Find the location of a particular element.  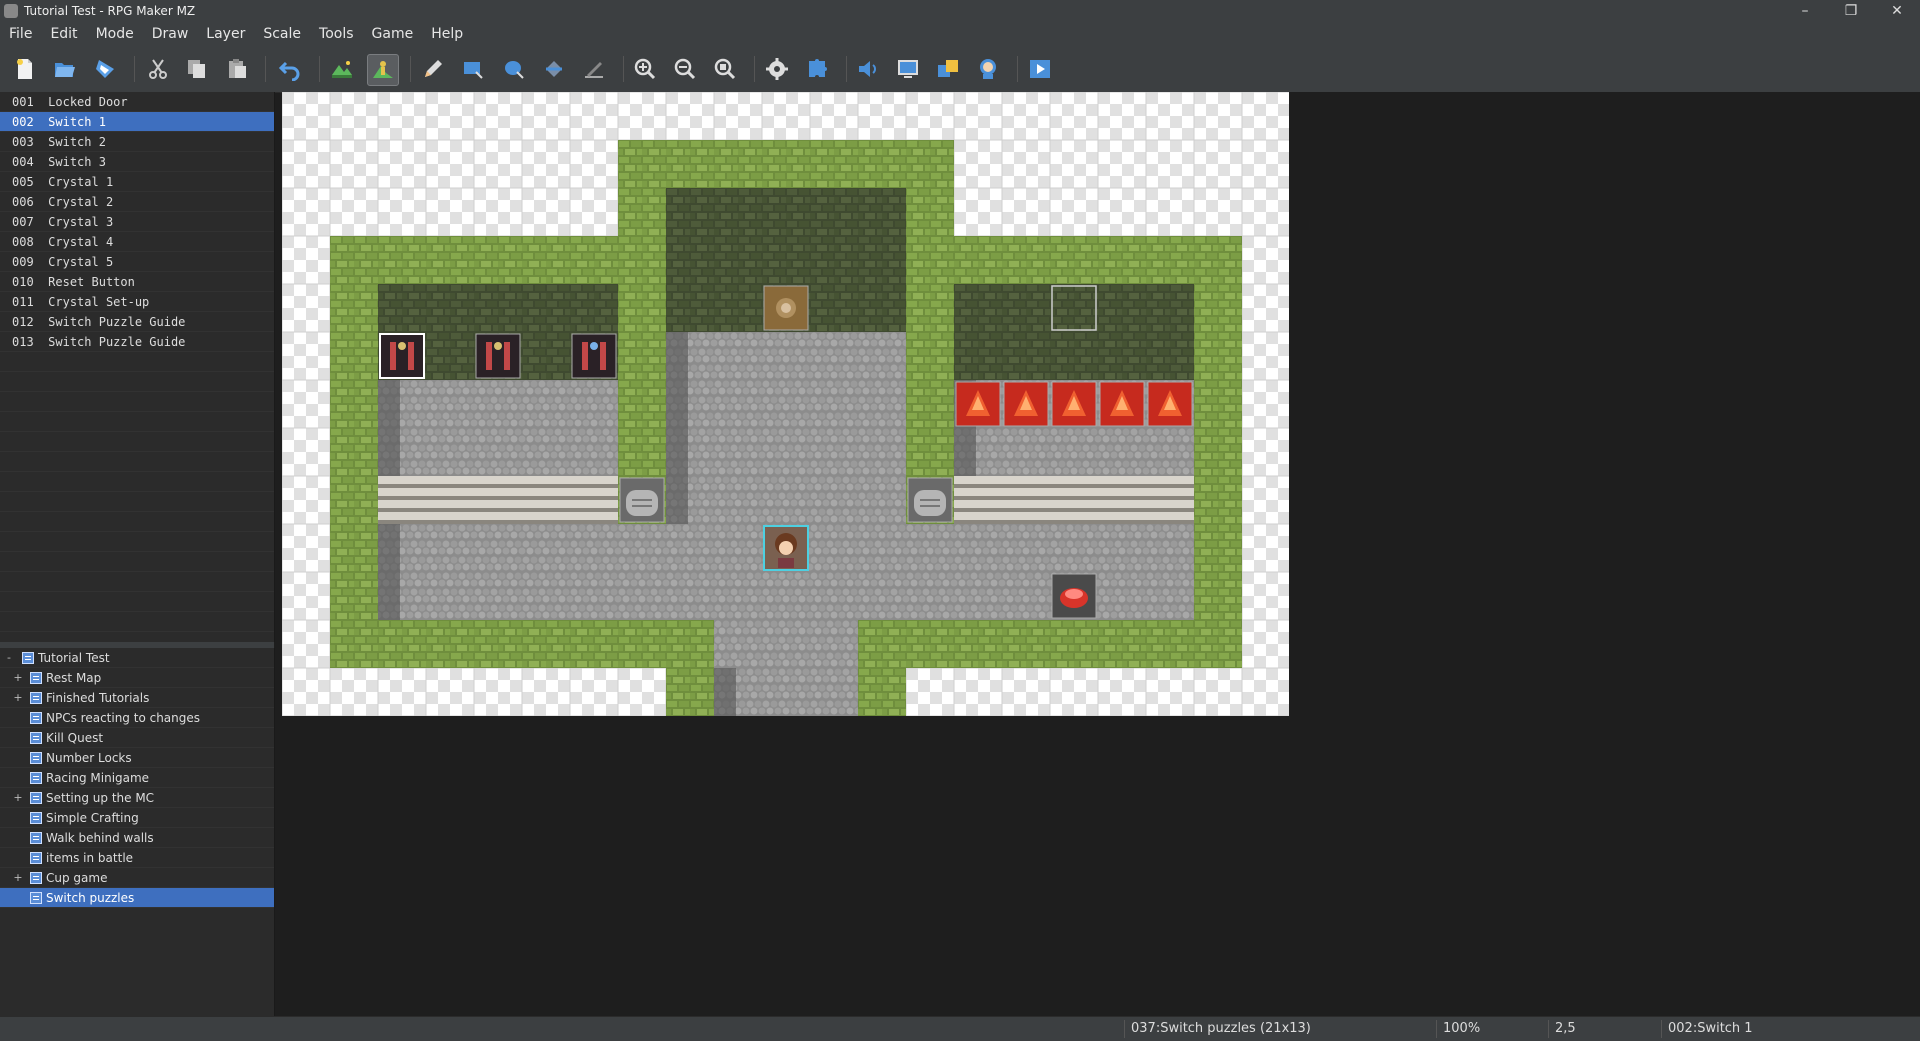

search-screen-icon is located at coordinates (908, 69).